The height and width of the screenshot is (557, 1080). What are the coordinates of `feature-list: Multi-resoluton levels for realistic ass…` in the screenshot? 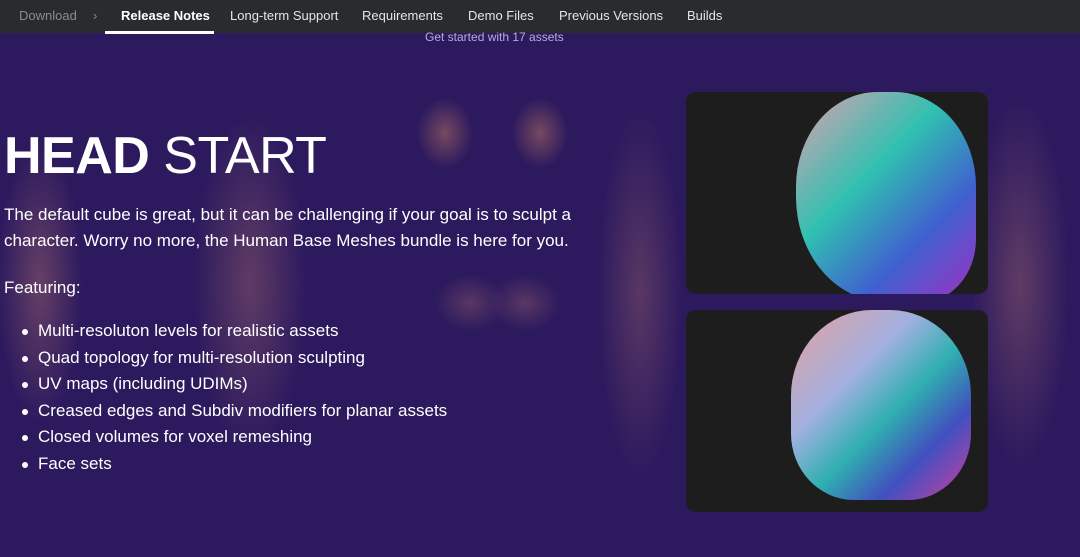 It's located at (234, 398).